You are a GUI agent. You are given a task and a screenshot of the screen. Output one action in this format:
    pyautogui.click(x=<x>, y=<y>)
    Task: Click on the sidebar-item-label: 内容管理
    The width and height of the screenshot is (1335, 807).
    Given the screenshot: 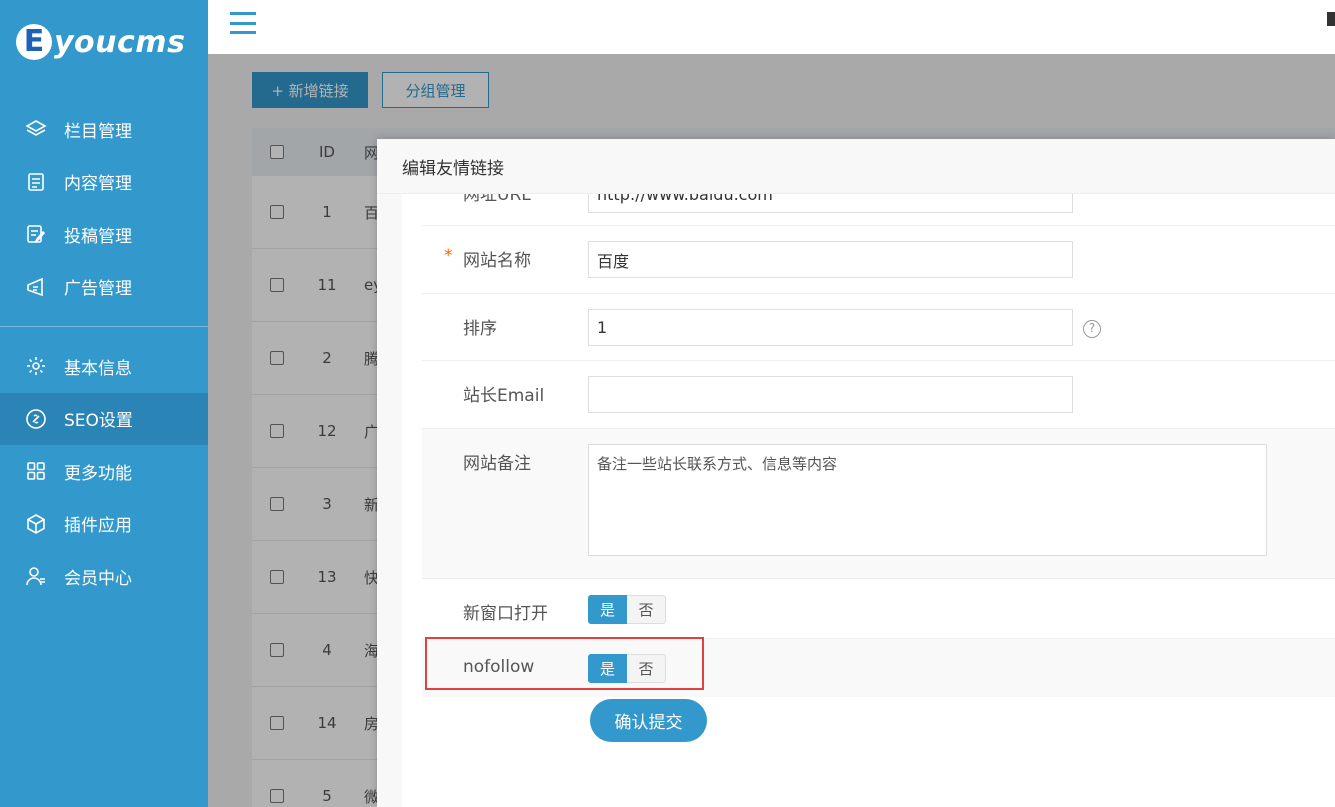 What is the action you would take?
    pyautogui.click(x=98, y=184)
    